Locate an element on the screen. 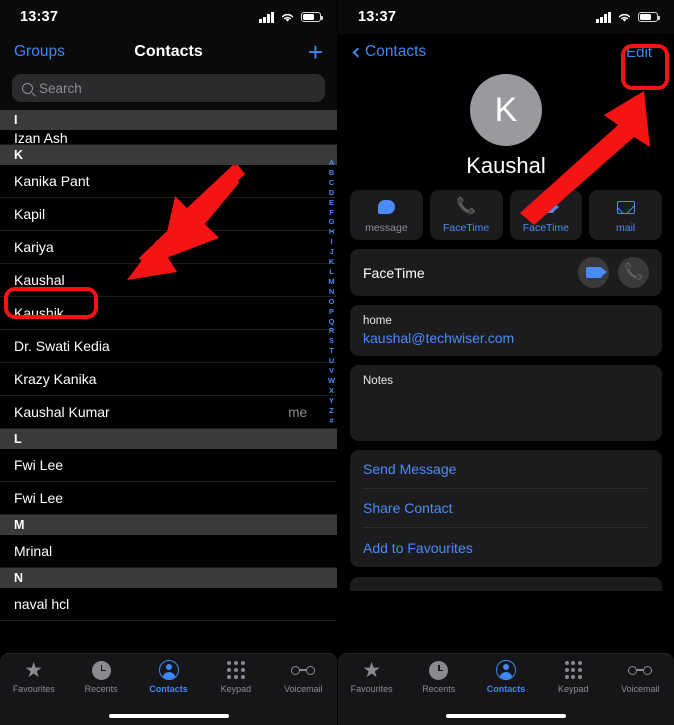  index-letter: E is located at coordinates (331, 203).